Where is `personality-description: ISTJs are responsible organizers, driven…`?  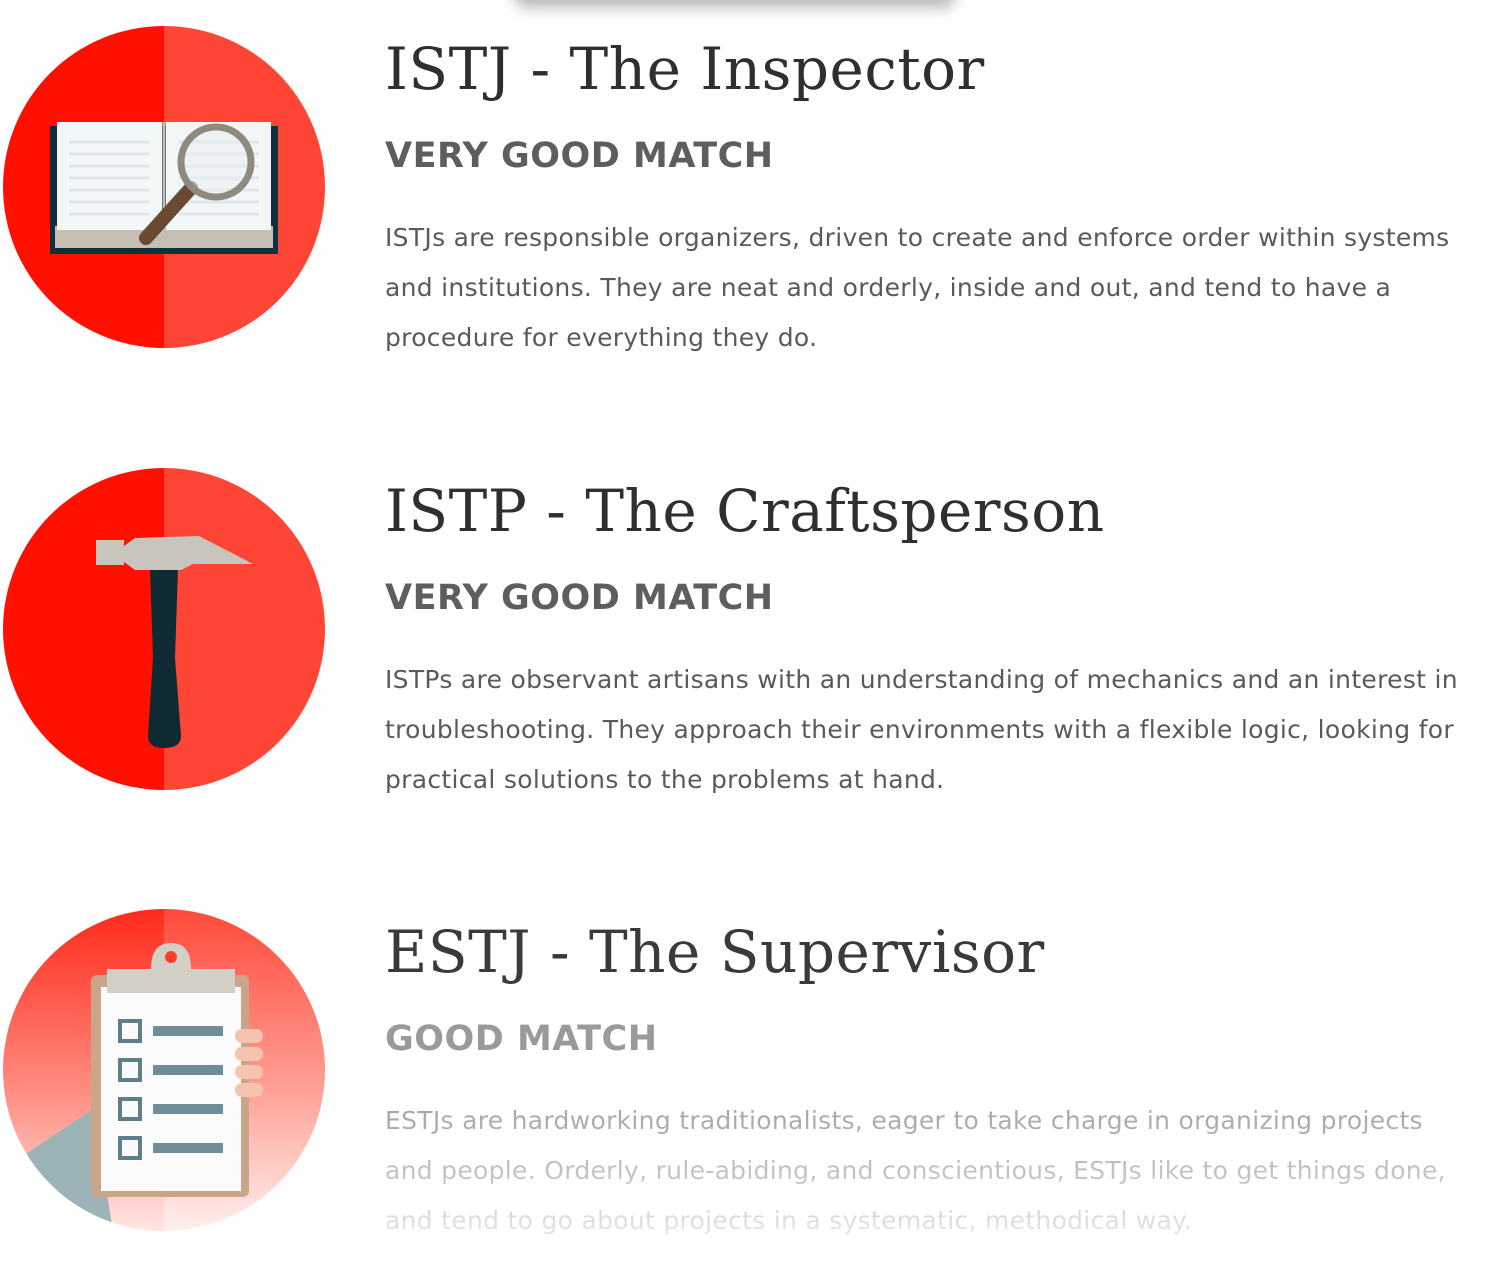
personality-description: ISTJs are responsible organizers, driven… is located at coordinates (917, 287).